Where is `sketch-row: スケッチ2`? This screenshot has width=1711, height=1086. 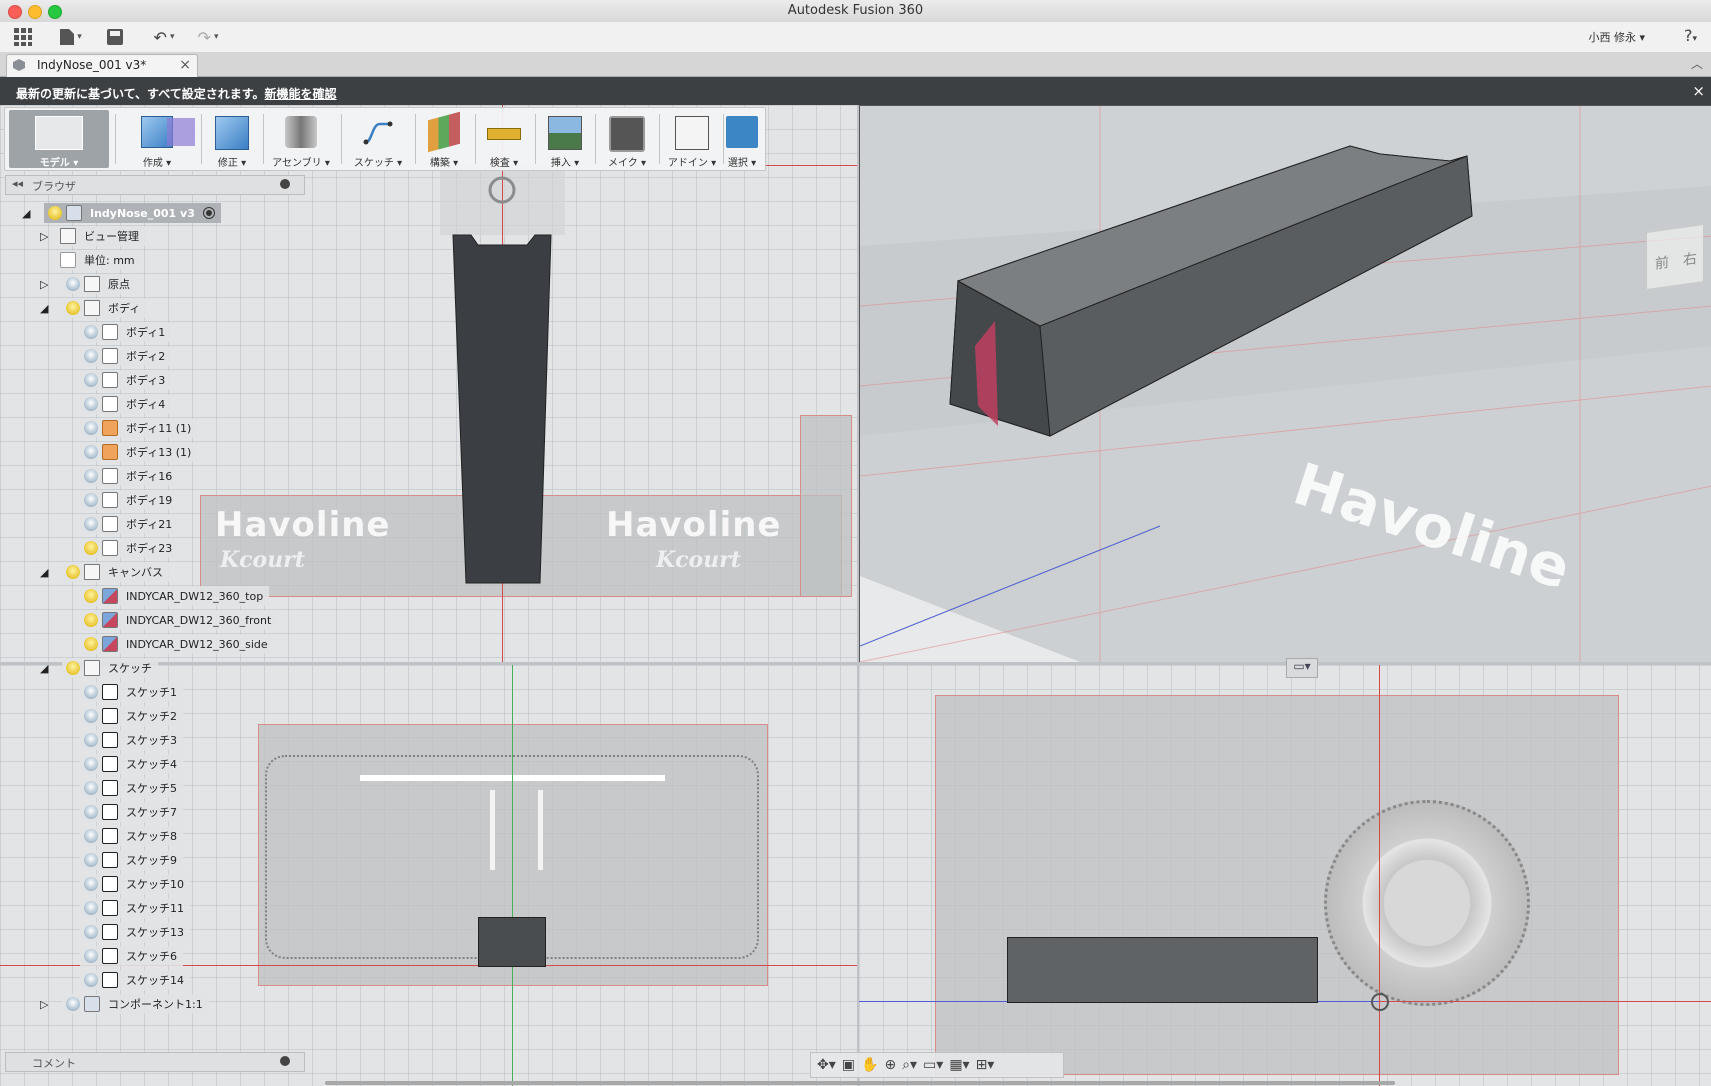
sketch-row: スケッチ2 is located at coordinates (131, 716).